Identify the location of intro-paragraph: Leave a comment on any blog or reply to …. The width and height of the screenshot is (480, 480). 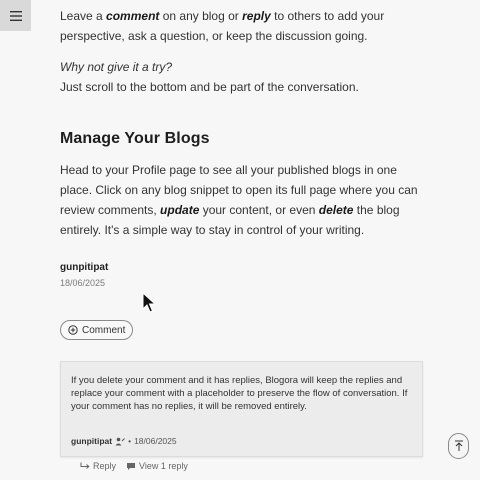
(222, 26).